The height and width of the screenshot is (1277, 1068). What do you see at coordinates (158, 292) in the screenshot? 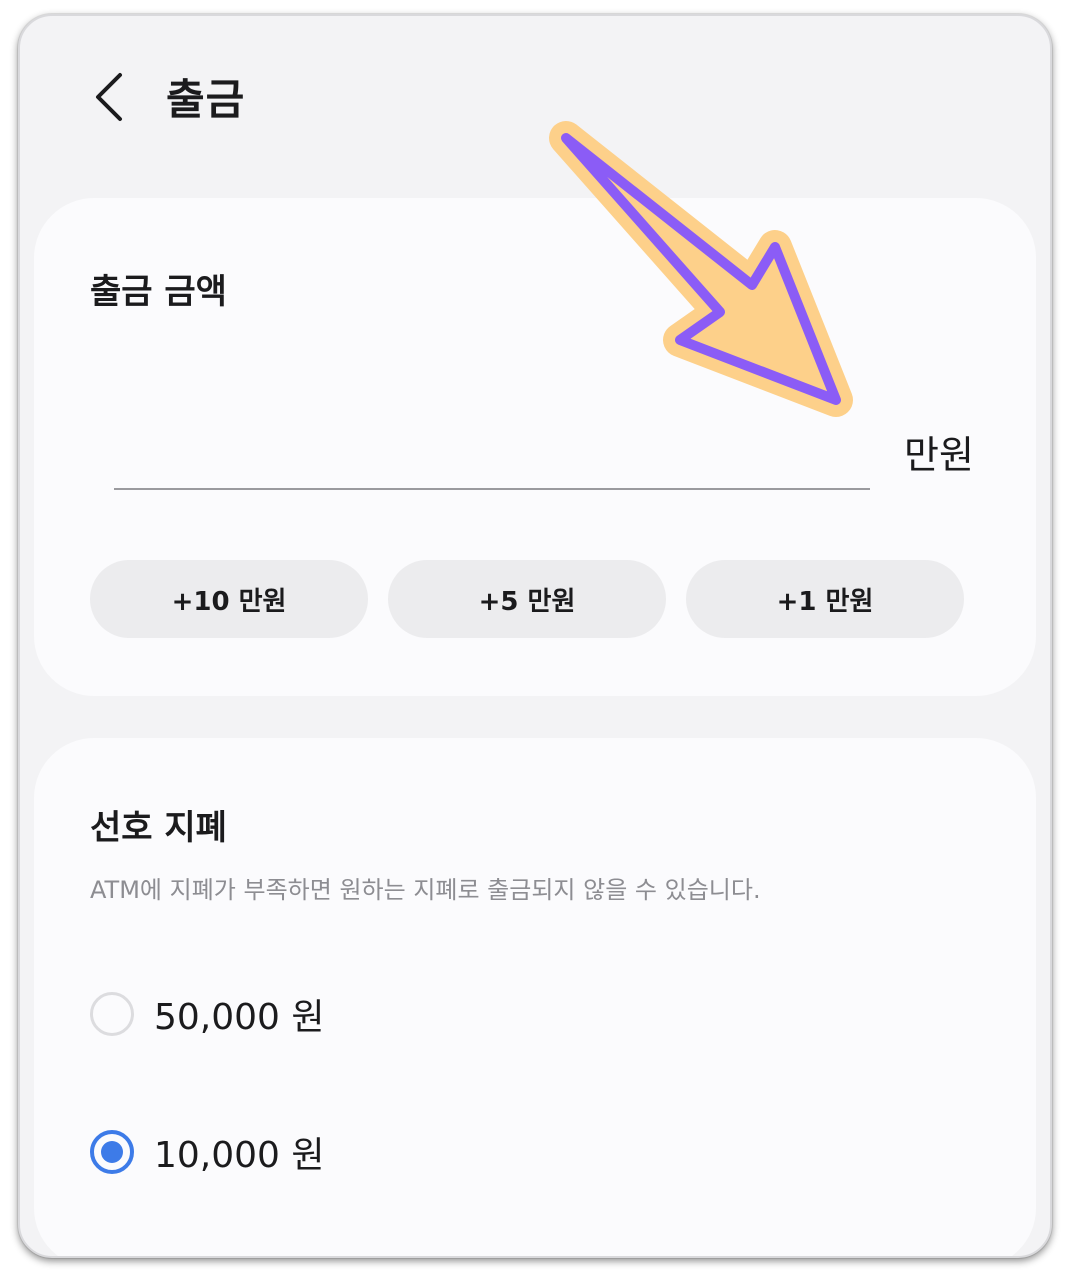
I see `amount-section-title: 출금 금액` at bounding box center [158, 292].